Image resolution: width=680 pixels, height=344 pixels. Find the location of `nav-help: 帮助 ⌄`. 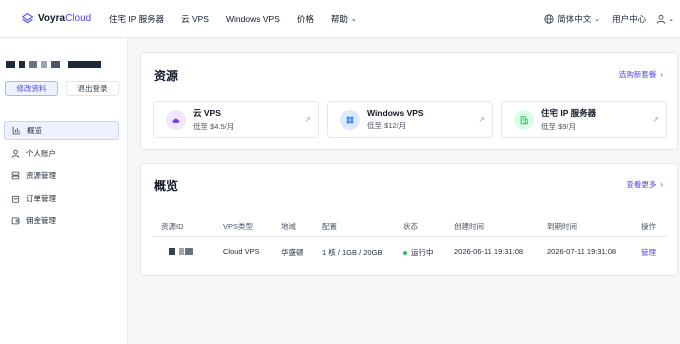

nav-help: 帮助 ⌄ is located at coordinates (344, 19).